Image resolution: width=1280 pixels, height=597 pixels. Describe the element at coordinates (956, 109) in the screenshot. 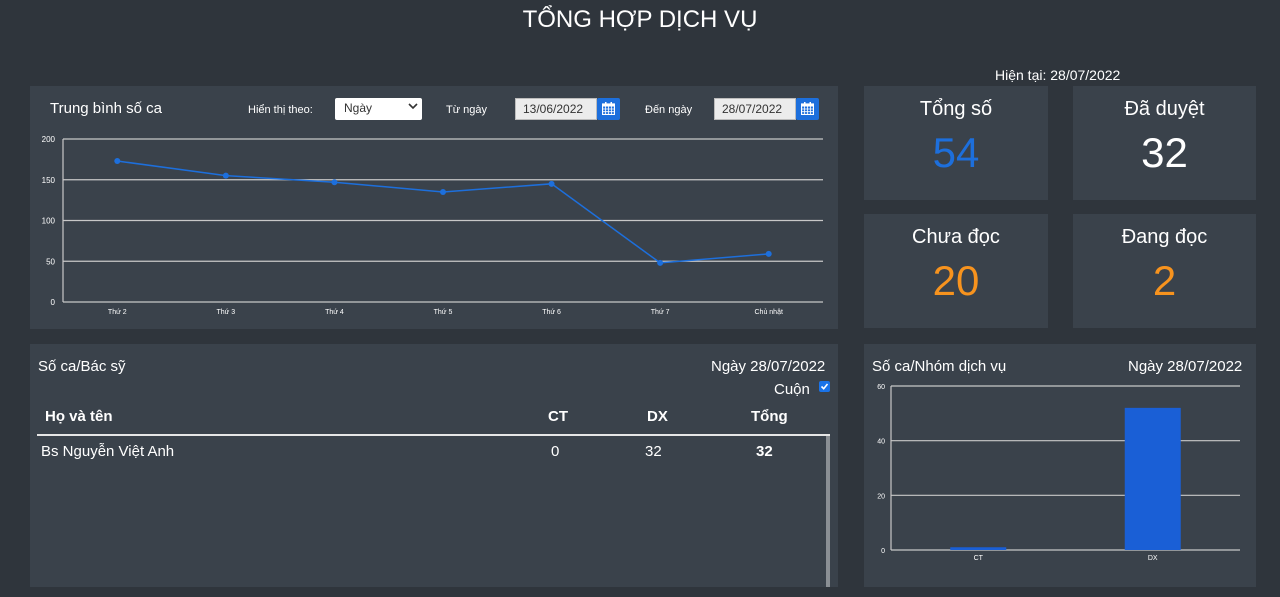

I see `tile-total-label: Tổng số` at that location.